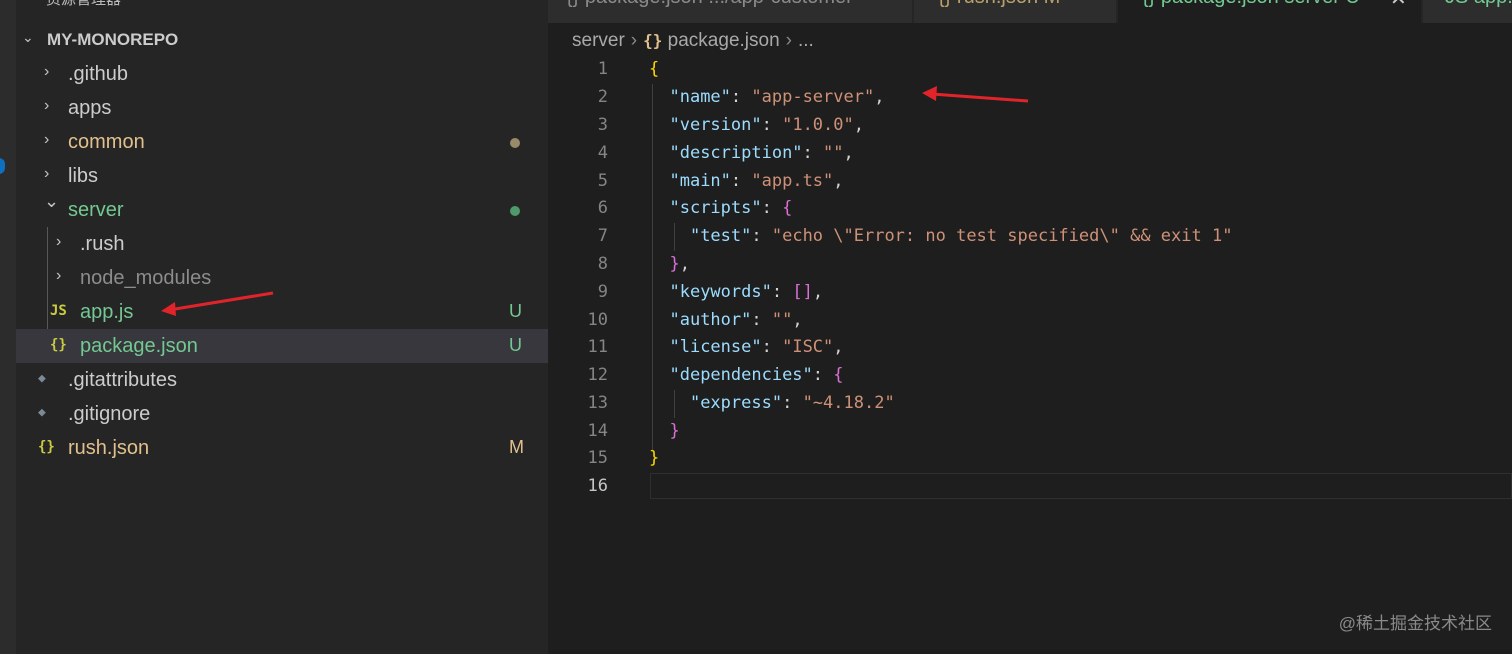 This screenshot has width=1512, height=654. What do you see at coordinates (282, 346) in the screenshot?
I see `tree-item-package-json: {} package.json U` at bounding box center [282, 346].